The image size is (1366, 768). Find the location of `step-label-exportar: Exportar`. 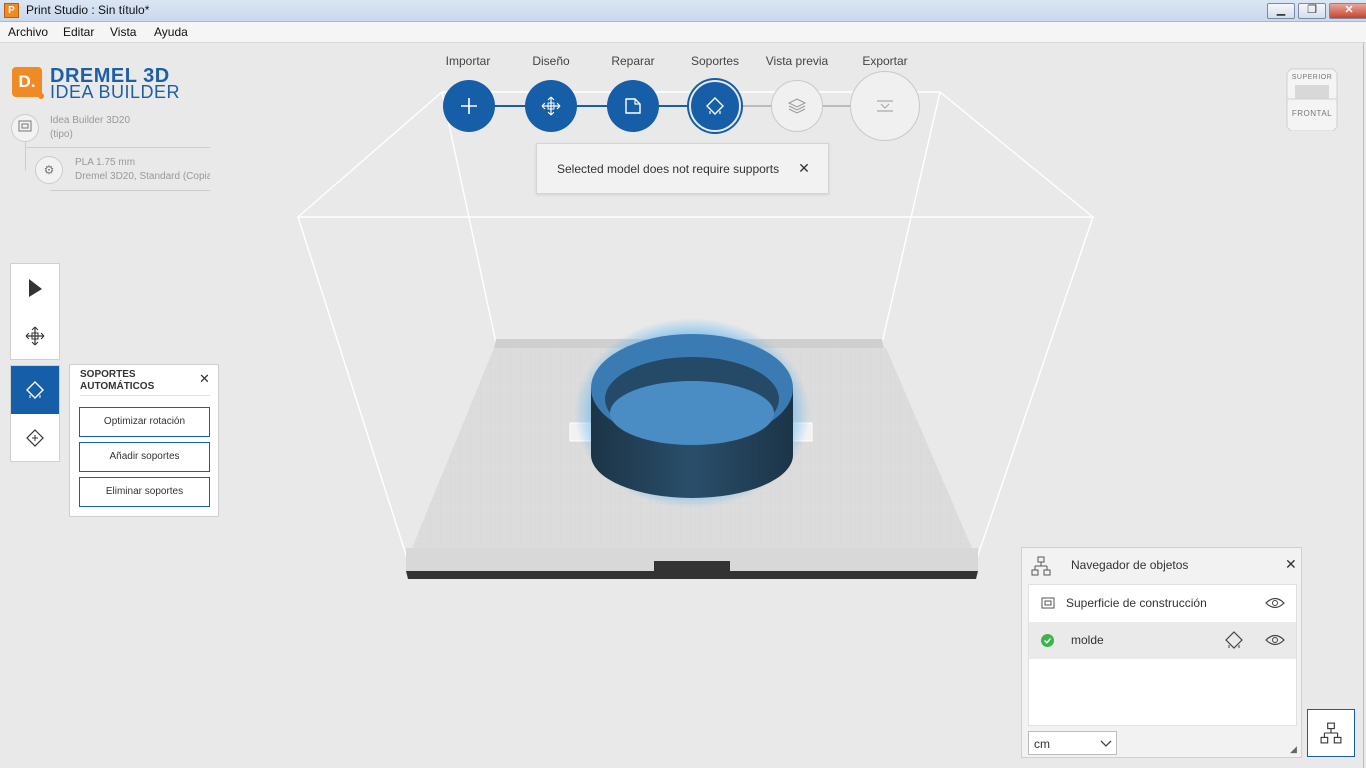

step-label-exportar: Exportar is located at coordinates (885, 61).